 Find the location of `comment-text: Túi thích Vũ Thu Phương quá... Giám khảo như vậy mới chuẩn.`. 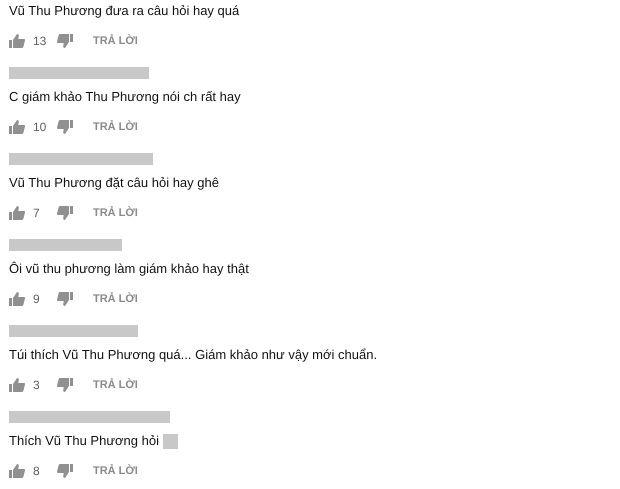

comment-text: Túi thích Vũ Thu Phương quá... Giám khảo như vậy mới chuẩn. is located at coordinates (193, 355).